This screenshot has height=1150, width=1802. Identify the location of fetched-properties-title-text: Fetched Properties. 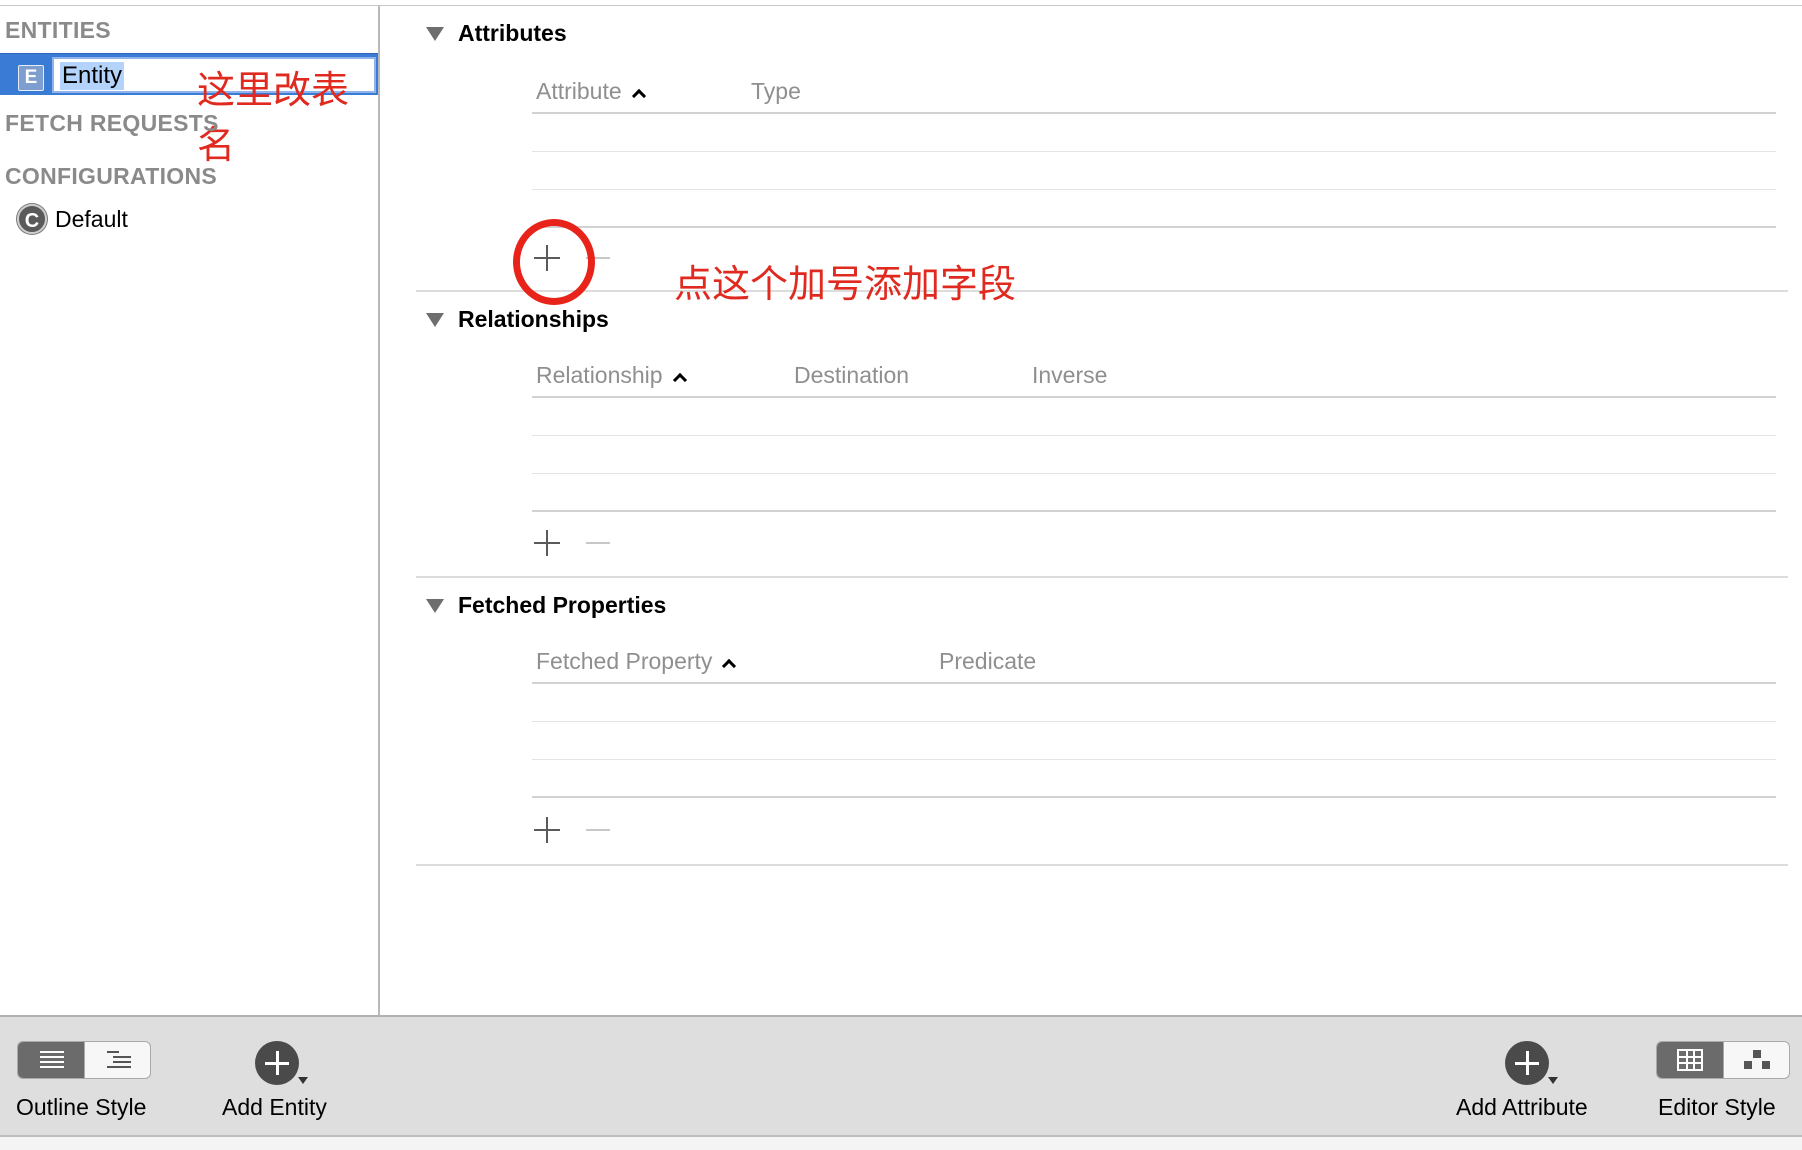
(562, 605).